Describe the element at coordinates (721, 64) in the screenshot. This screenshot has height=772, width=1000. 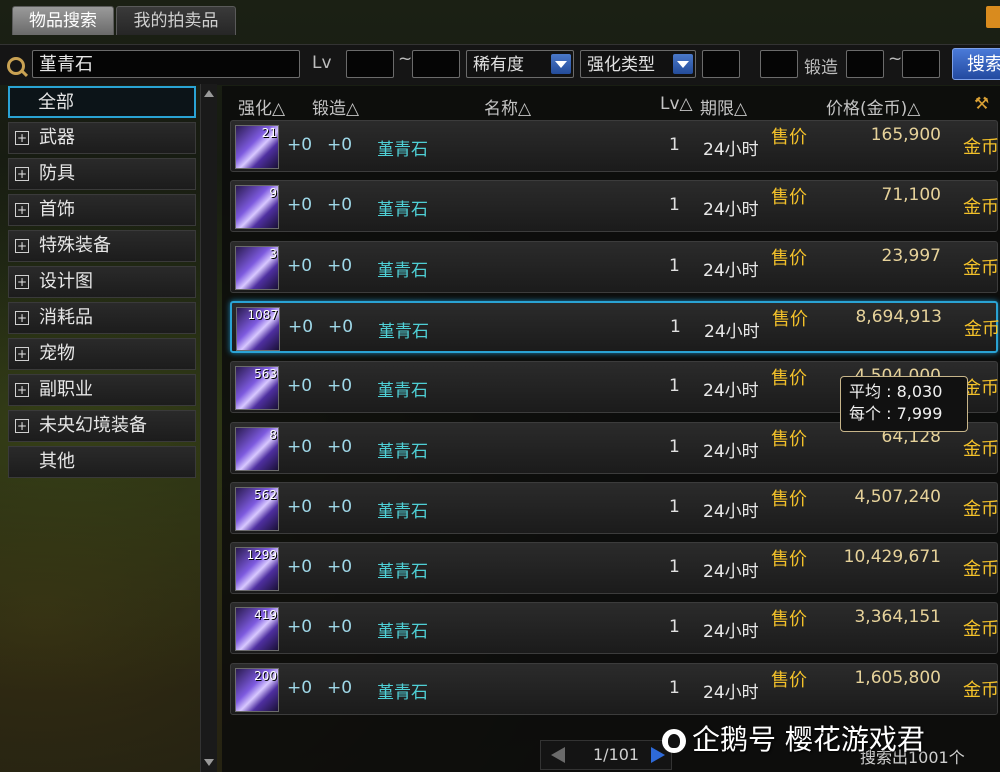
I see `enhance-min-input` at that location.